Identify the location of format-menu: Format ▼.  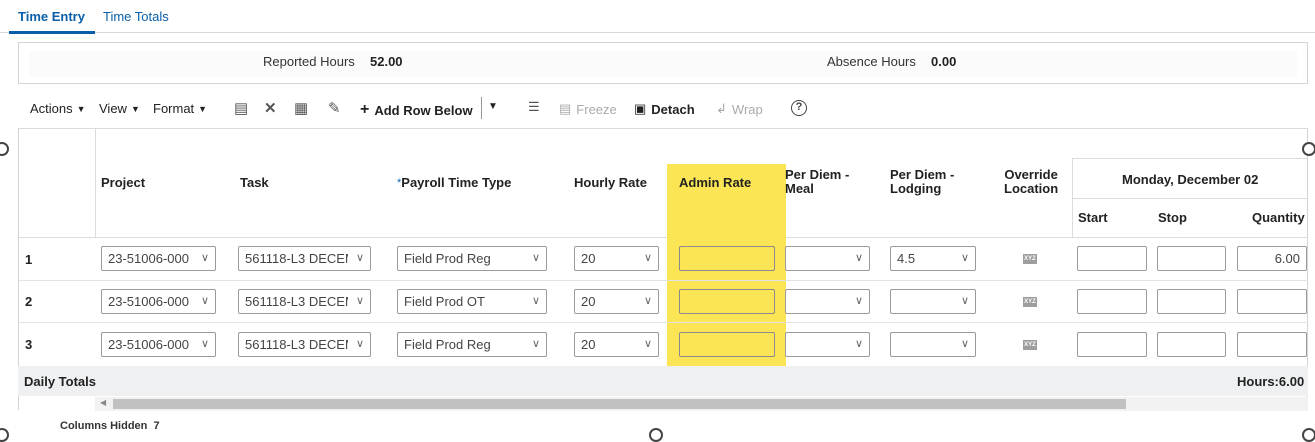
(180, 108).